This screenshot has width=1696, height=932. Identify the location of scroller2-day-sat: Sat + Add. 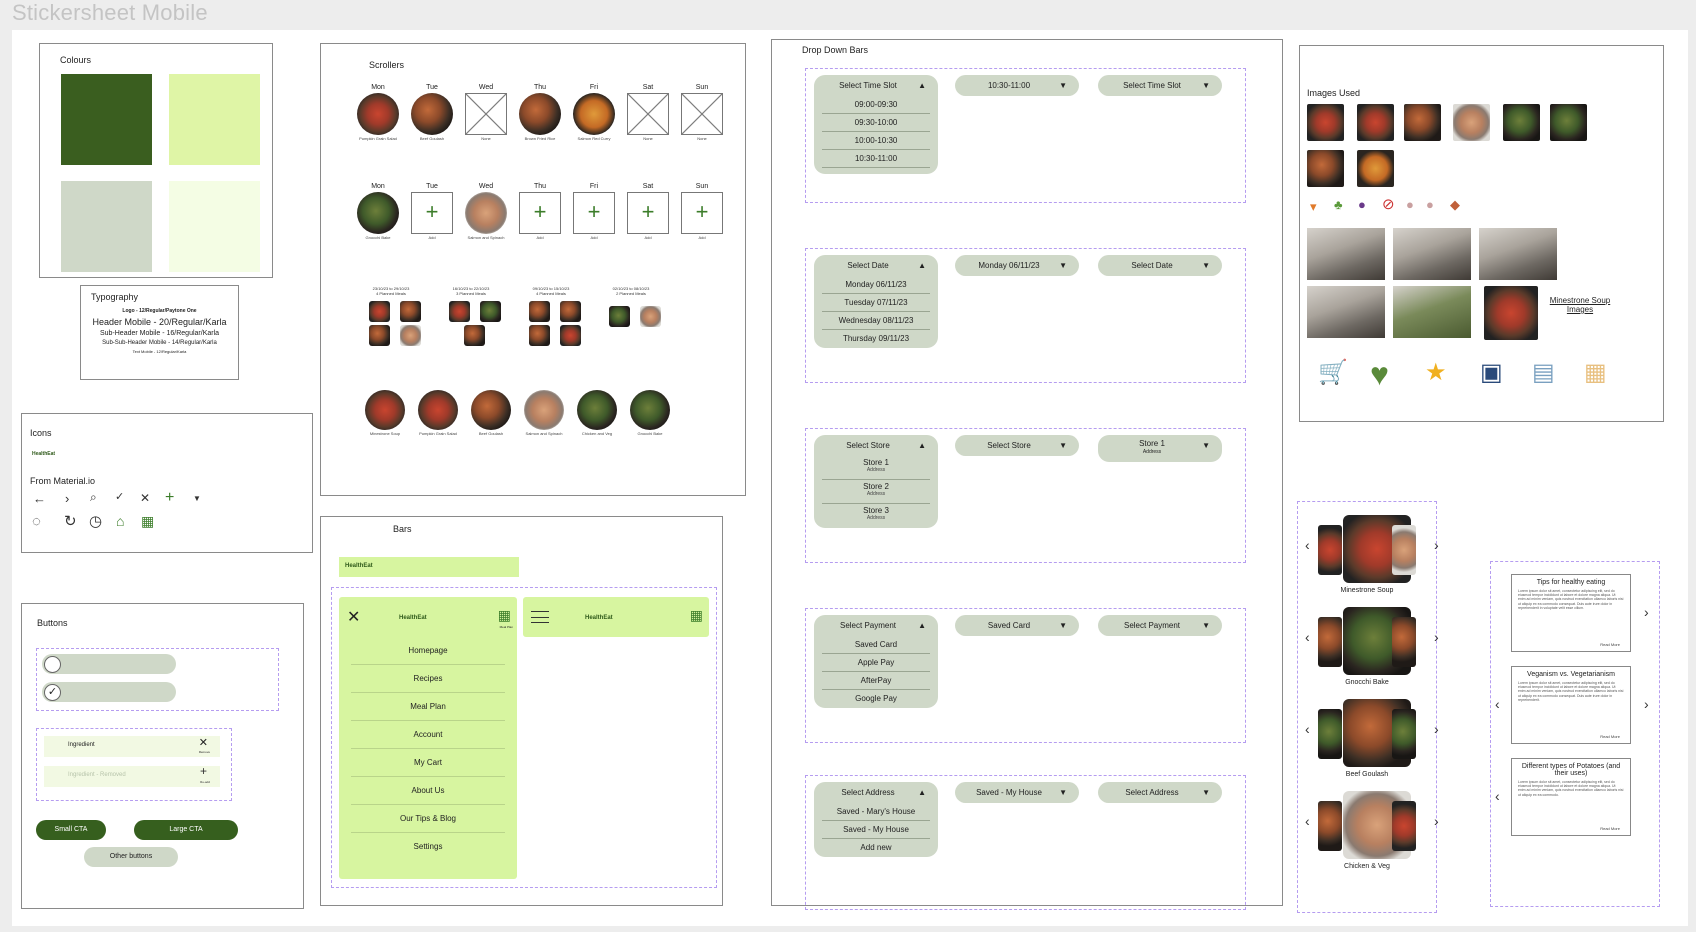
(648, 211).